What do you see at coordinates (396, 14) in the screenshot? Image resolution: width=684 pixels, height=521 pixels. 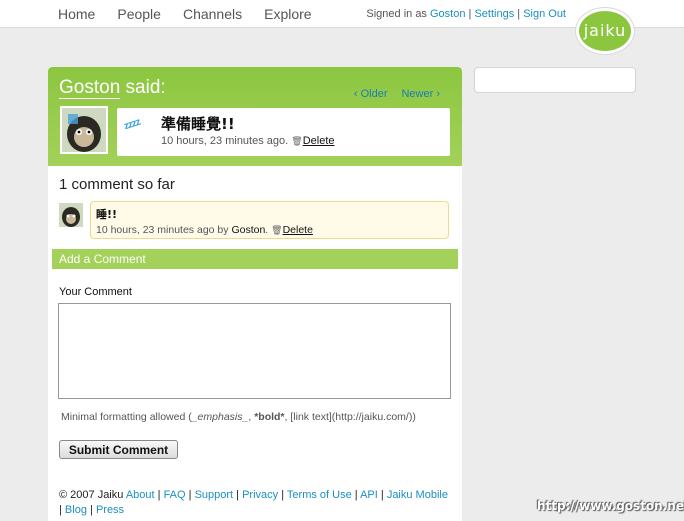 I see `signin-prefix: Signed in as` at bounding box center [396, 14].